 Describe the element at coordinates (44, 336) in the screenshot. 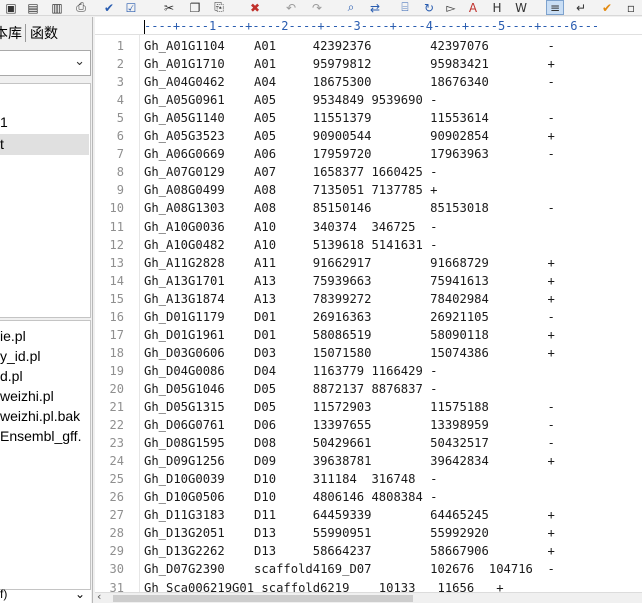

I see `file-item: ie.pl` at that location.